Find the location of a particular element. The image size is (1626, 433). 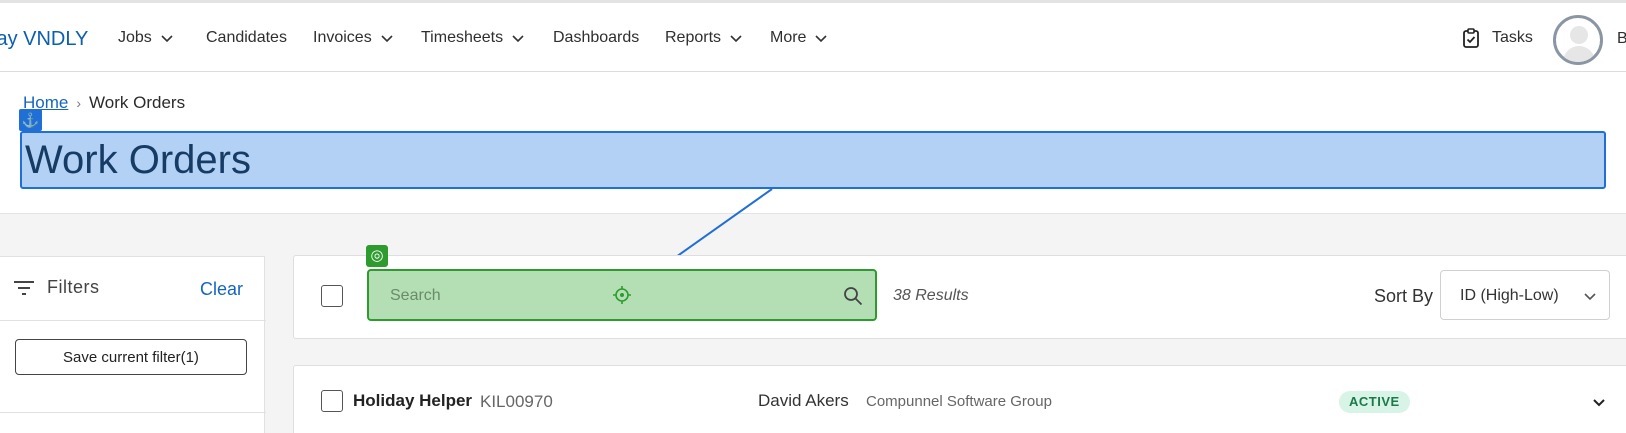

crosshair-icon is located at coordinates (622, 295).